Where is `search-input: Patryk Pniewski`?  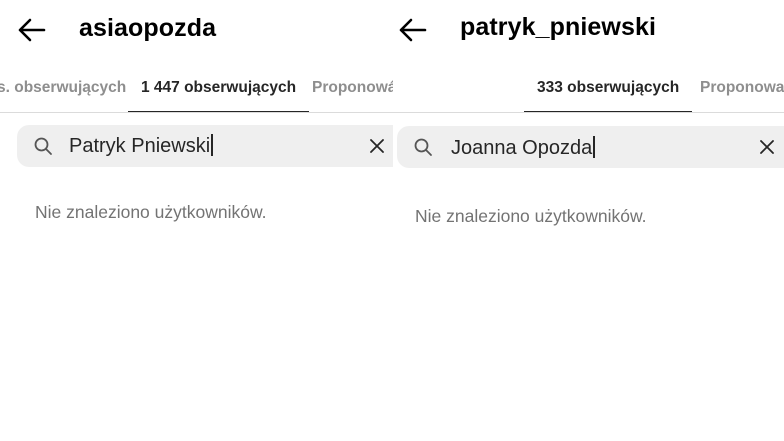
search-input: Patryk Pniewski is located at coordinates (205, 146).